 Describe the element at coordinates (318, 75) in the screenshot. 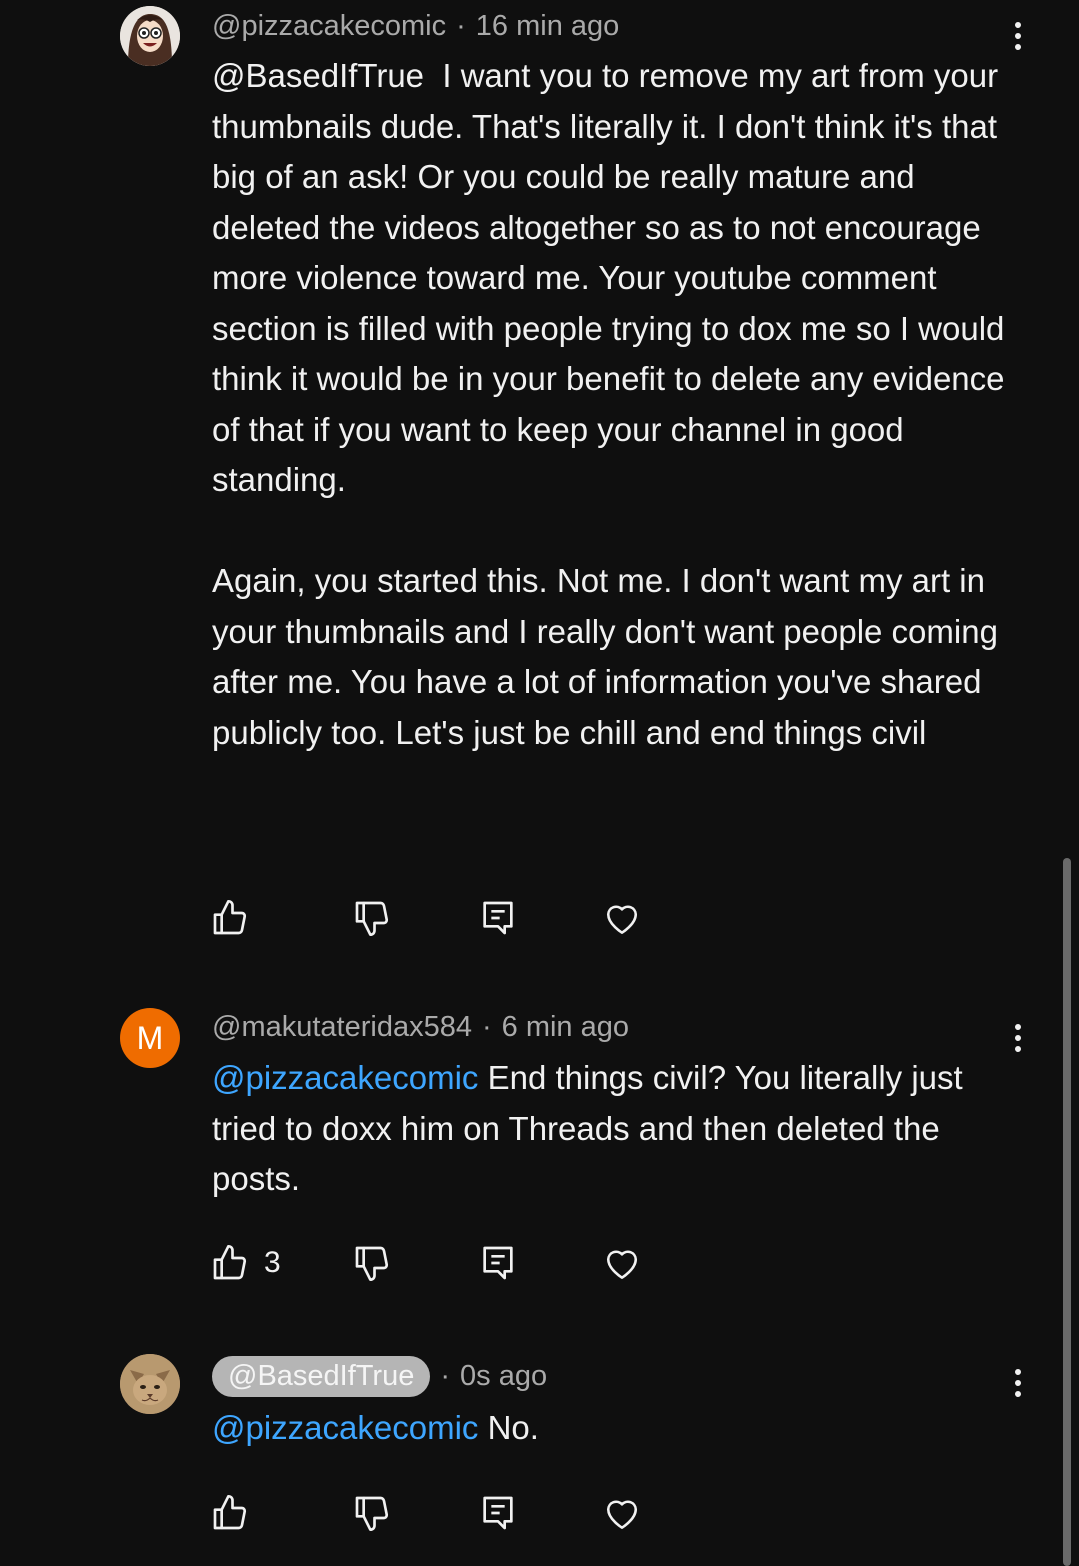

I see `mention: @BasedIfTrue` at that location.